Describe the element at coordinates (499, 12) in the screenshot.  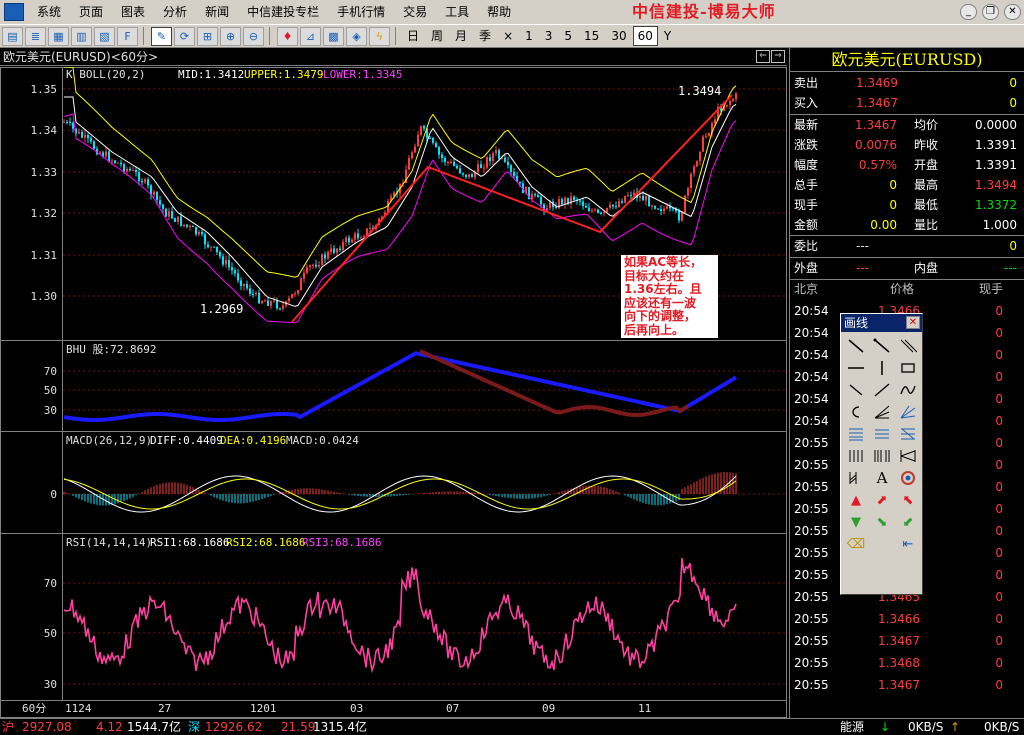
I see `menu-help: 帮助` at that location.